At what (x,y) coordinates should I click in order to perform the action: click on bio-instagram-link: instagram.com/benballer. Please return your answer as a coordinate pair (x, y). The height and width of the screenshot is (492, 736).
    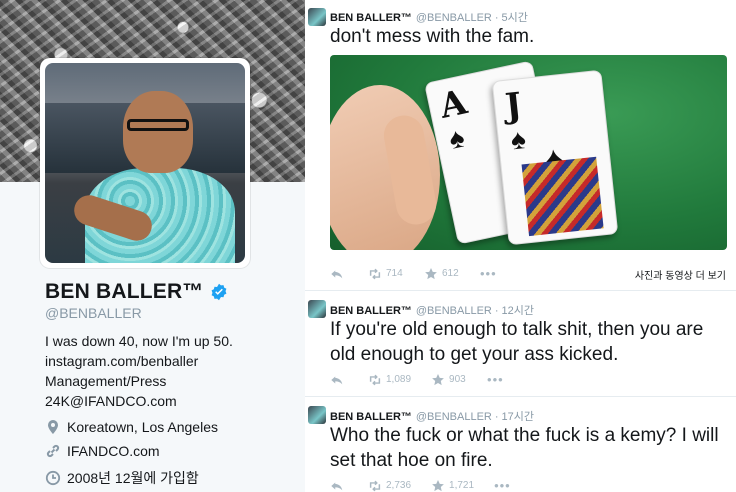
    Looking at the image, I should click on (139, 361).